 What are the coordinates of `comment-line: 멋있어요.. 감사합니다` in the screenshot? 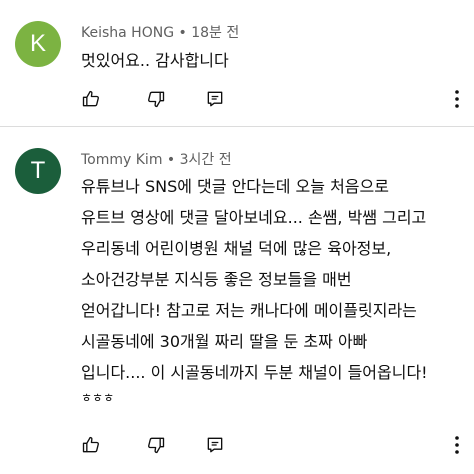 It's located at (155, 60).